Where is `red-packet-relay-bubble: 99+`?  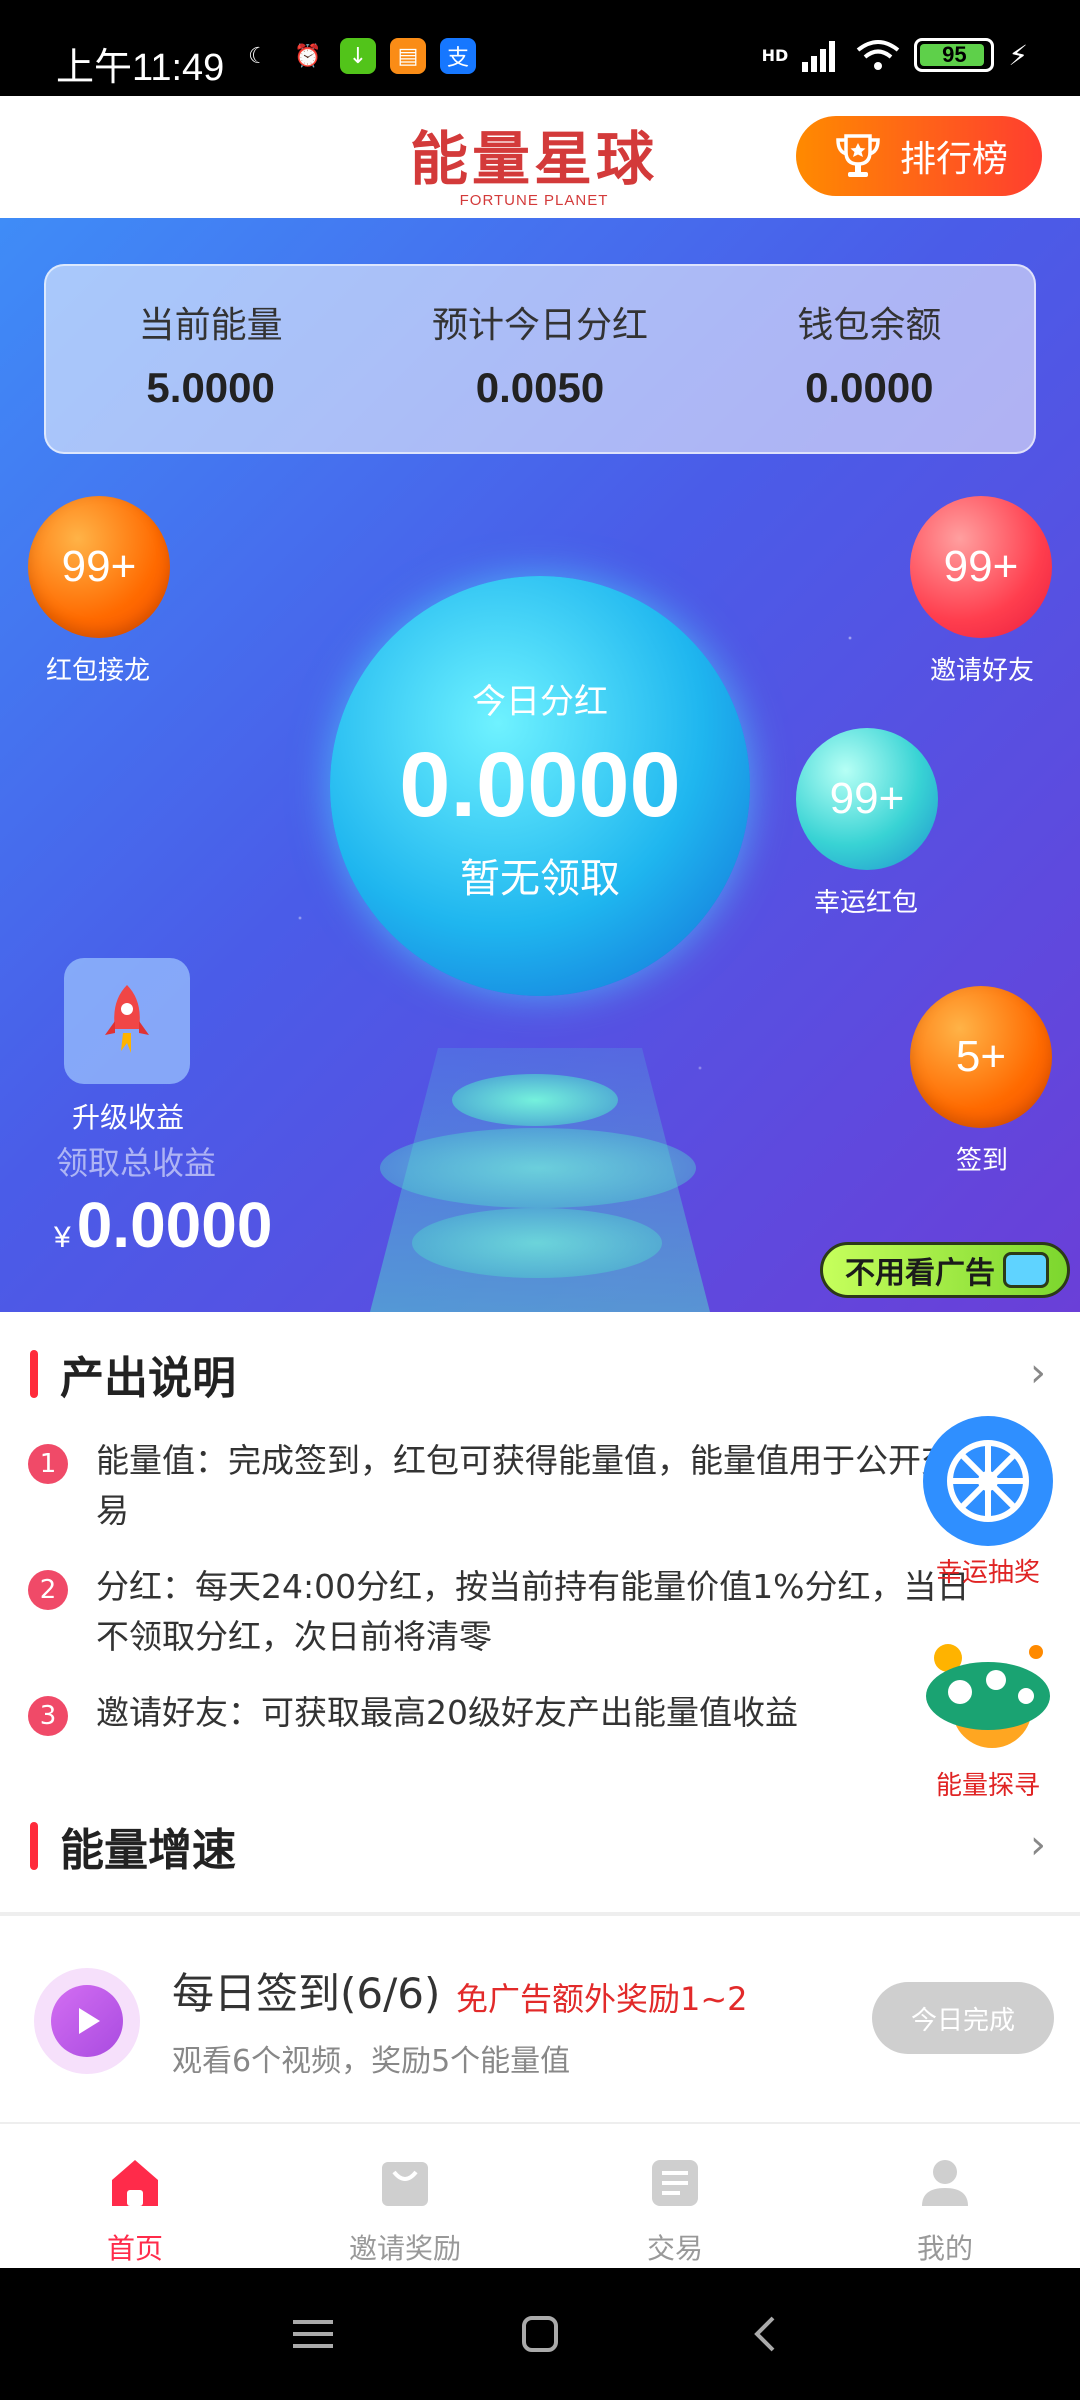 red-packet-relay-bubble: 99+ is located at coordinates (99, 567).